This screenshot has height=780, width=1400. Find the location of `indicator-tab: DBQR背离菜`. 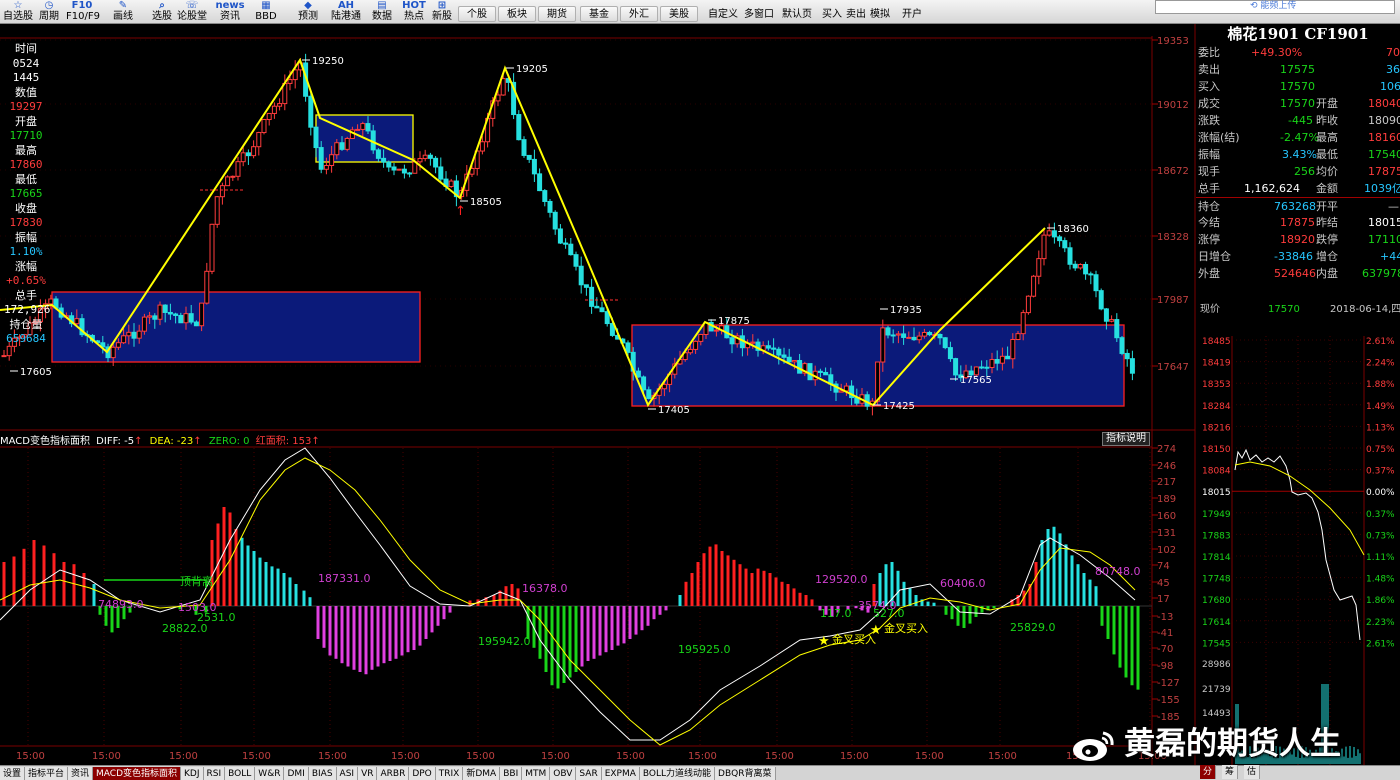

indicator-tab: DBQR背离菜 is located at coordinates (745, 773).